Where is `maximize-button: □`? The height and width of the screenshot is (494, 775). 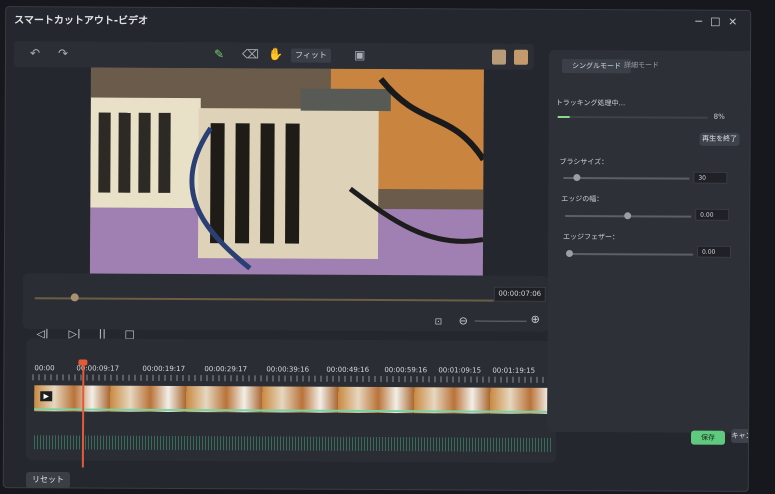 maximize-button: □ is located at coordinates (715, 21).